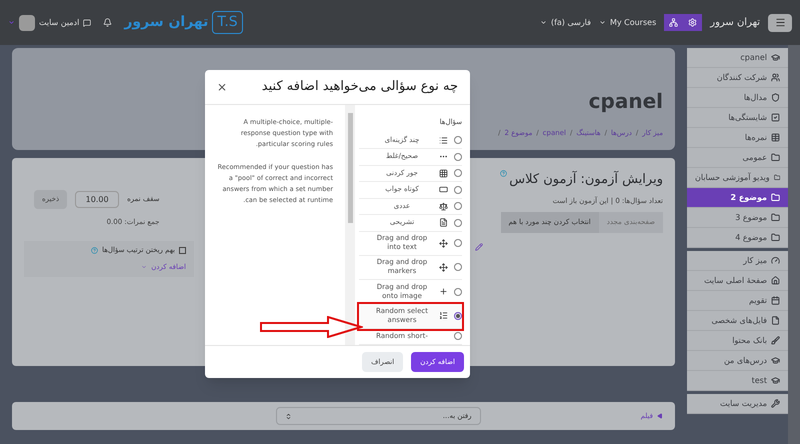  Describe the element at coordinates (443, 173) in the screenshot. I see `grid-icon` at that location.